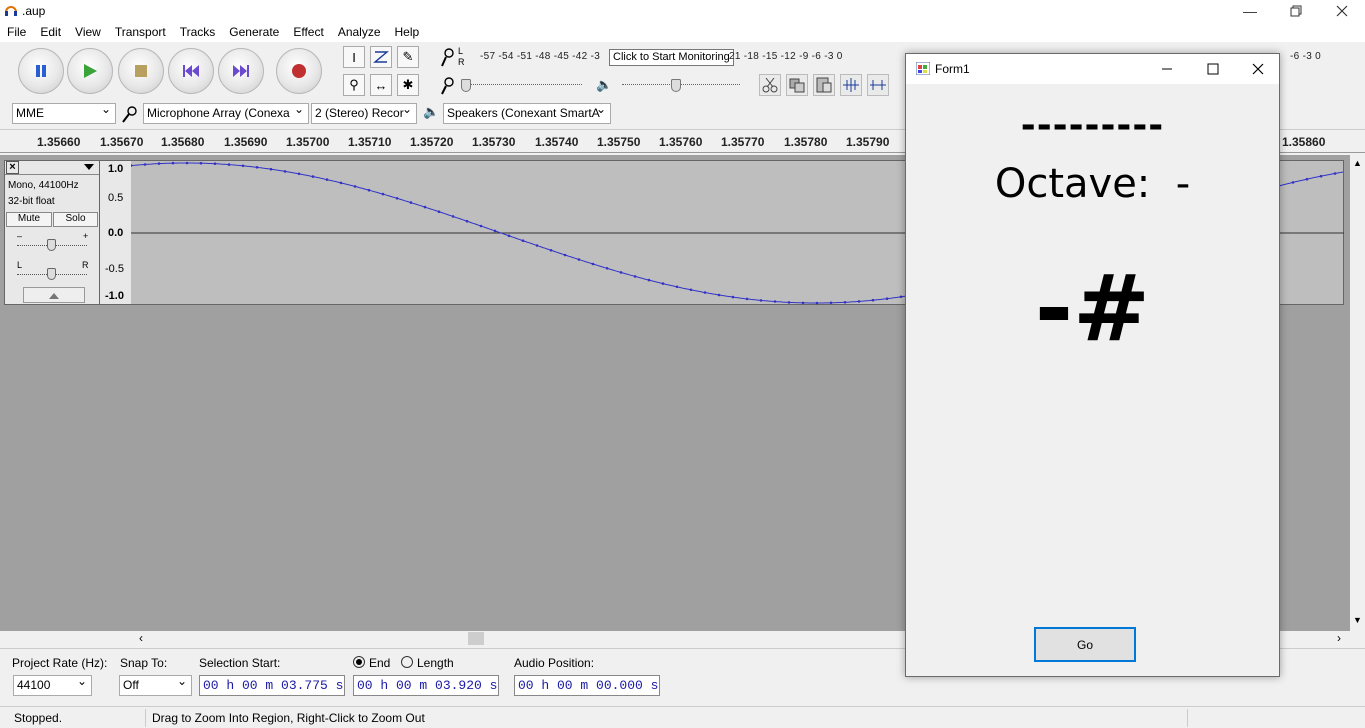  I want to click on timeshift-tool-button: ↔, so click(381, 85).